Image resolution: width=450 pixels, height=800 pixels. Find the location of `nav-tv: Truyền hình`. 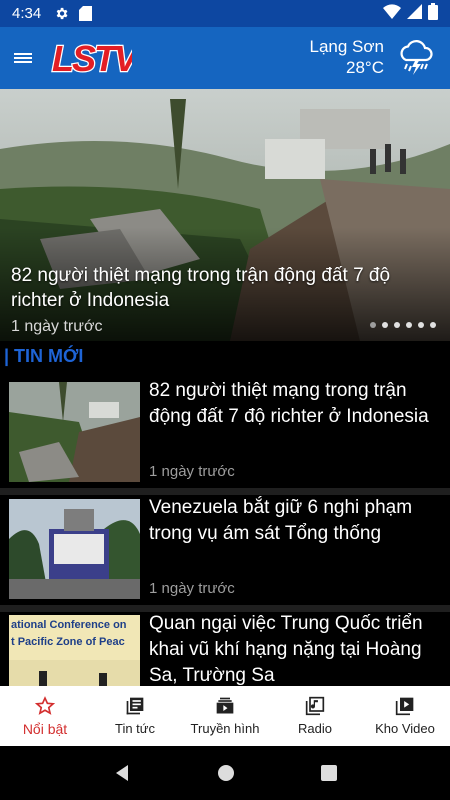

nav-tv: Truyền hình is located at coordinates (225, 716).